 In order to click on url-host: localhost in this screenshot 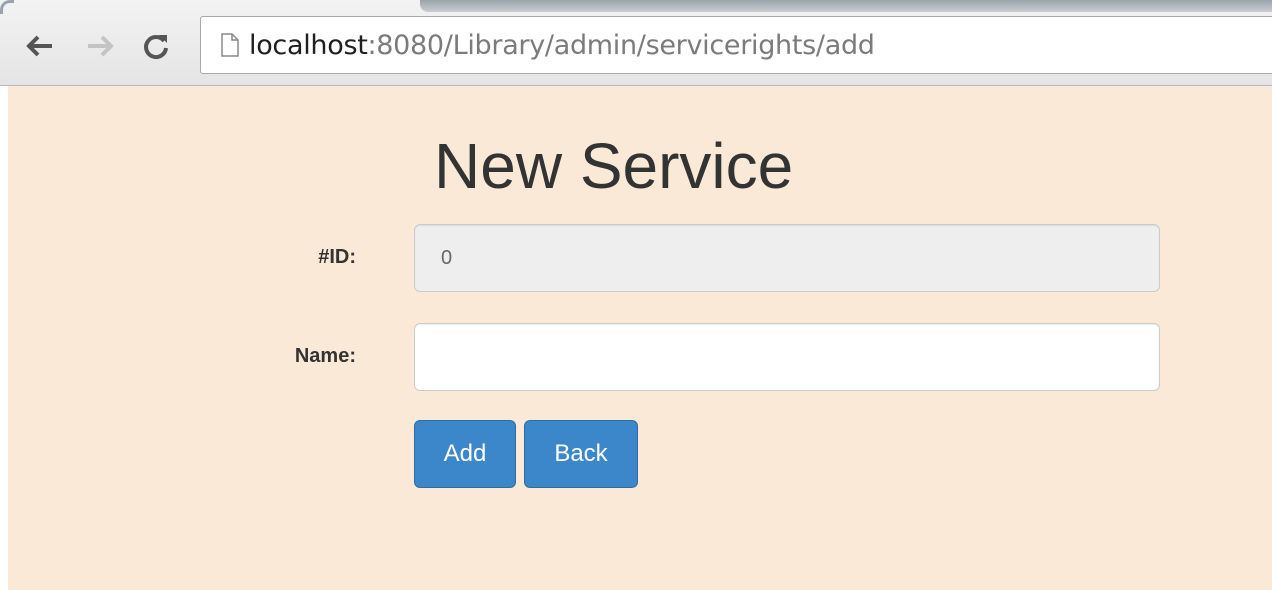, I will do `click(308, 45)`.